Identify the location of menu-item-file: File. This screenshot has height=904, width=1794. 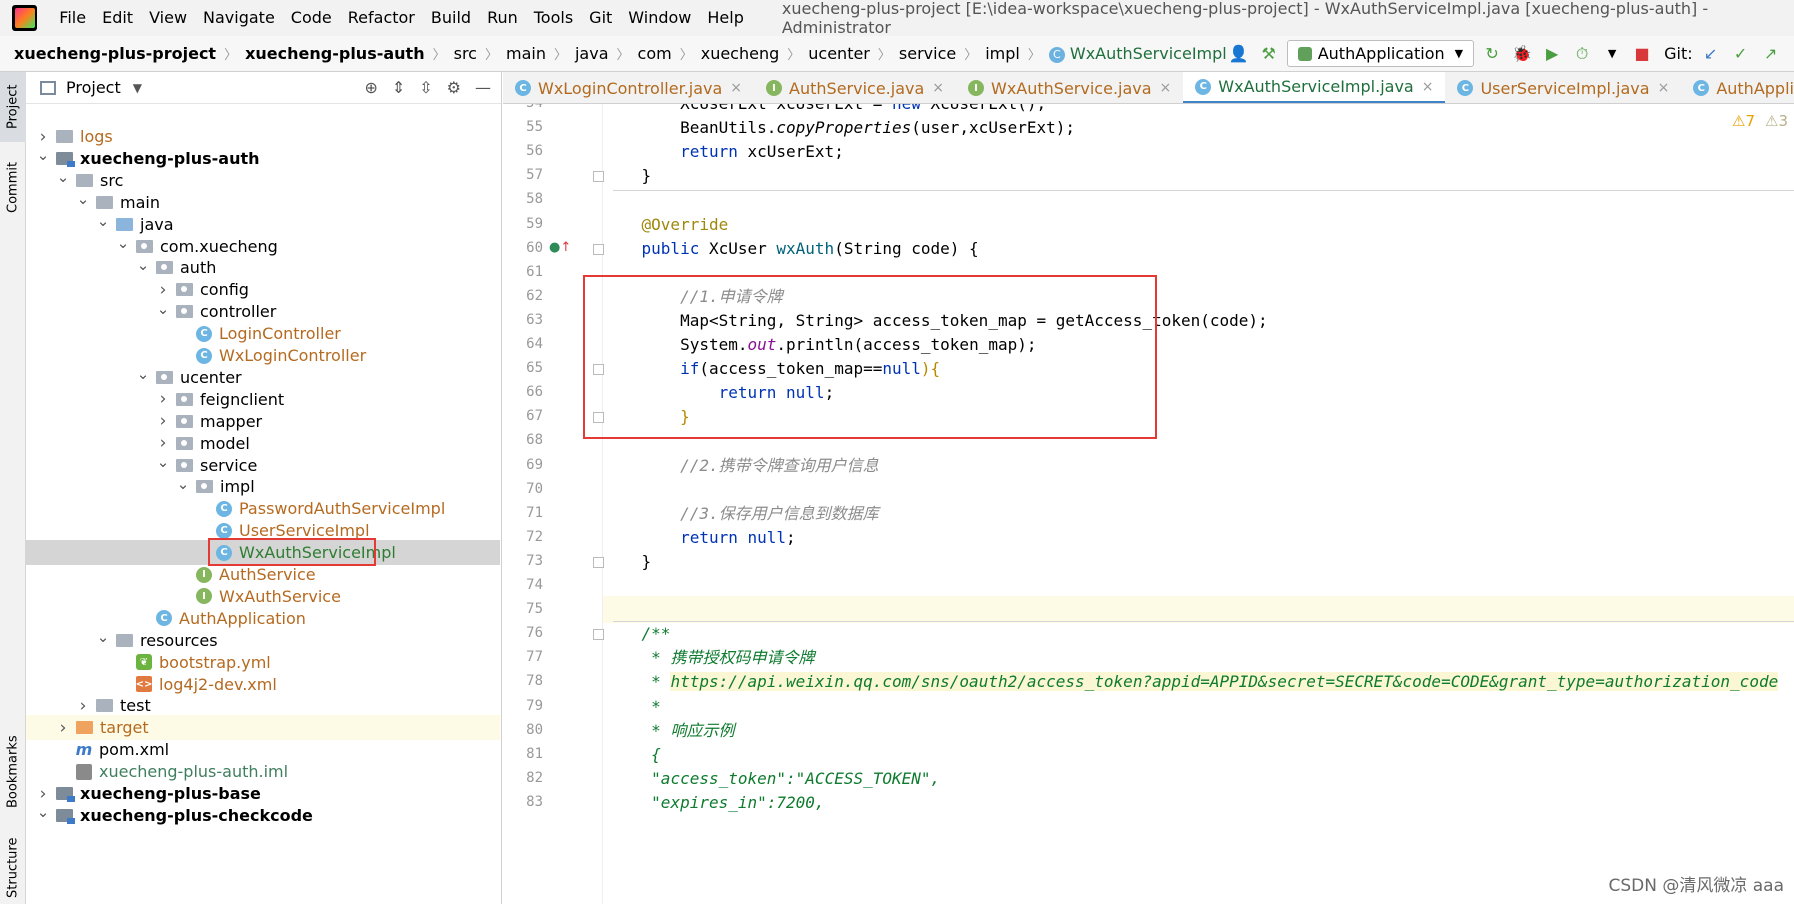
(72, 18).